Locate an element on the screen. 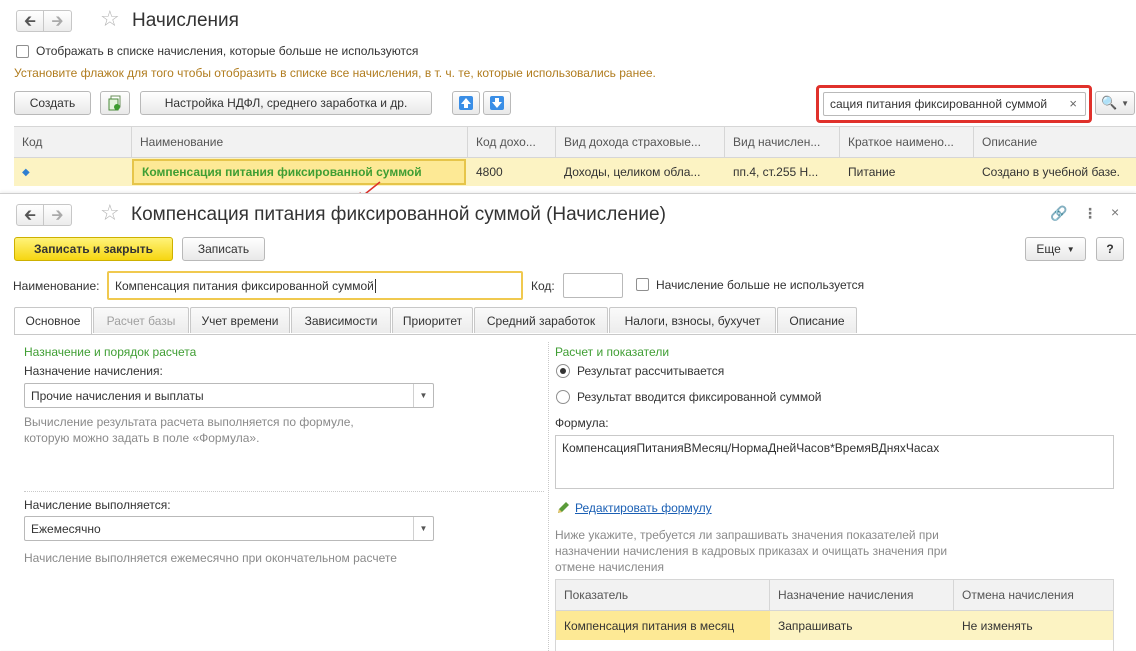 This screenshot has height=651, width=1136. more-vertical-icon: ⋮ is located at coordinates (1090, 213).